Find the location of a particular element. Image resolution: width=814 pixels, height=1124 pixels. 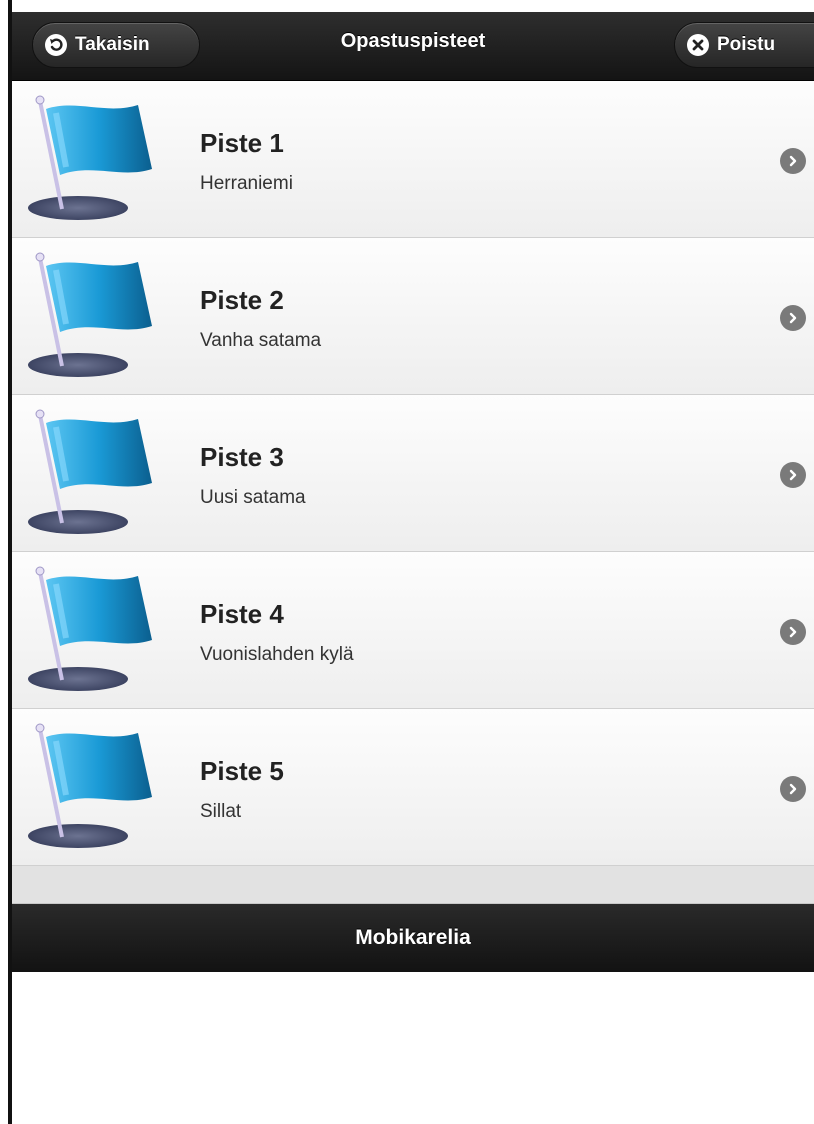

item-title: Piste 1 is located at coordinates (242, 143).